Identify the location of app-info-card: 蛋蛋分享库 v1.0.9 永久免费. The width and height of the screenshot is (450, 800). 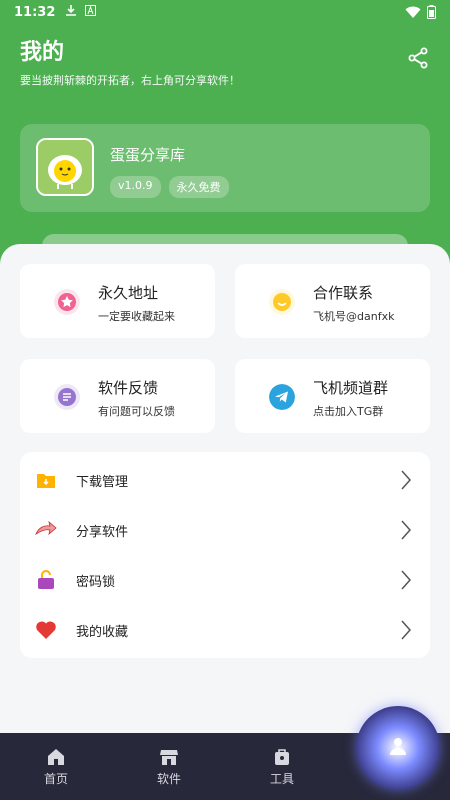
(225, 168).